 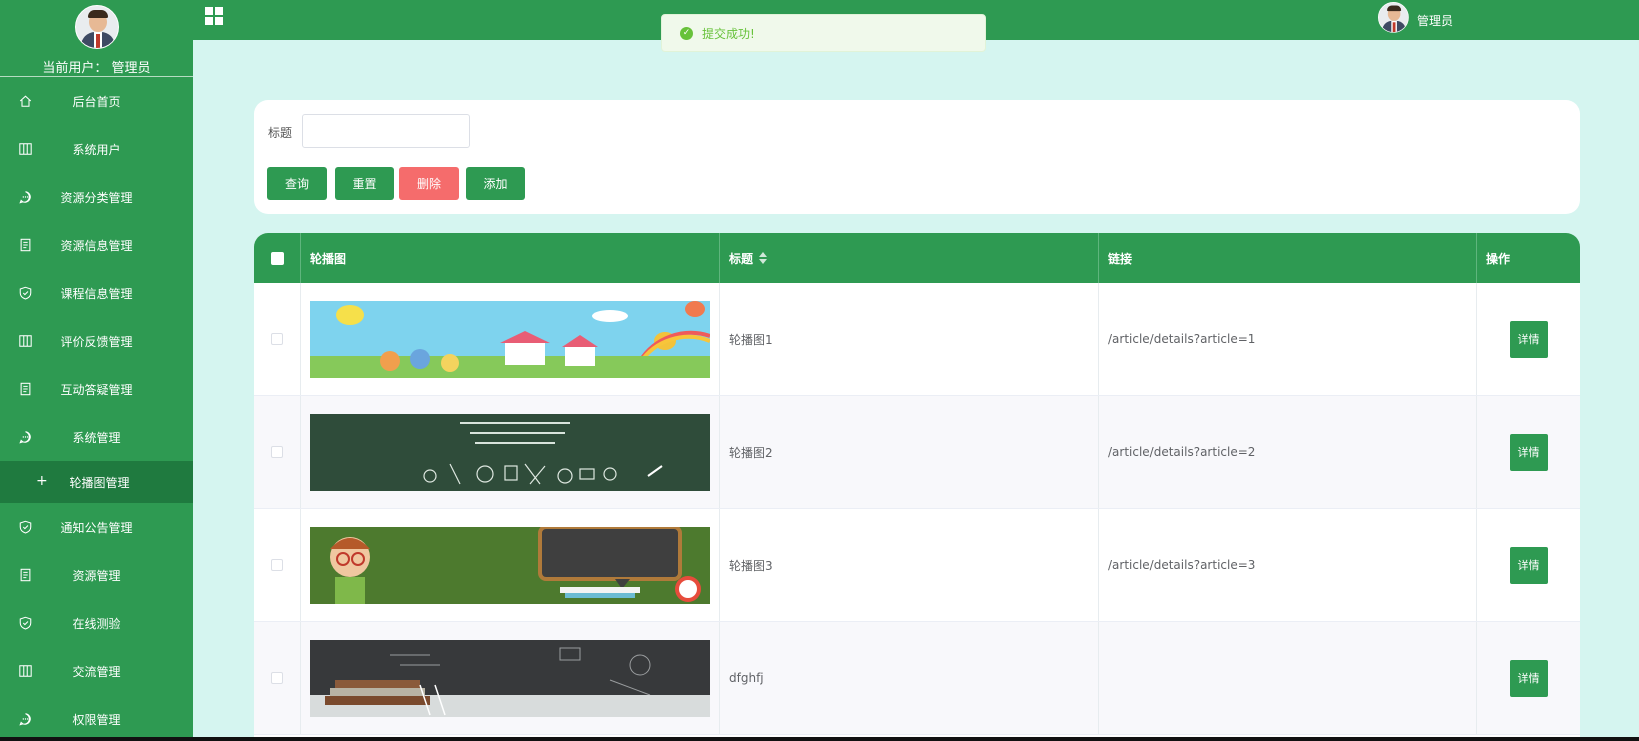 I want to click on table-row: dfghfj 详情, so click(x=917, y=678).